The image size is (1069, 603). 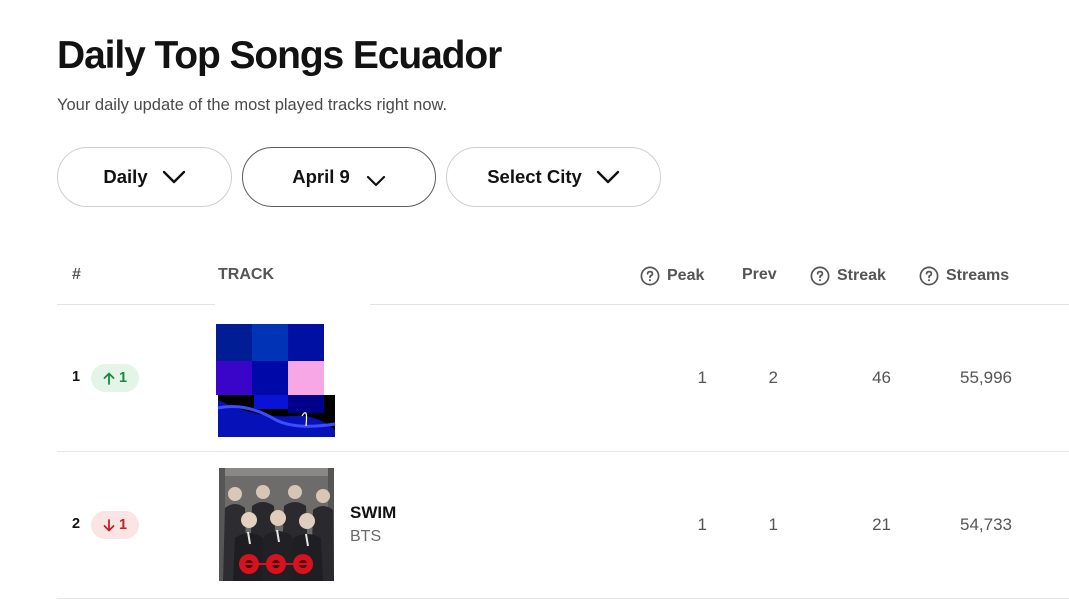 I want to click on arrow-down-icon, so click(x=109, y=524).